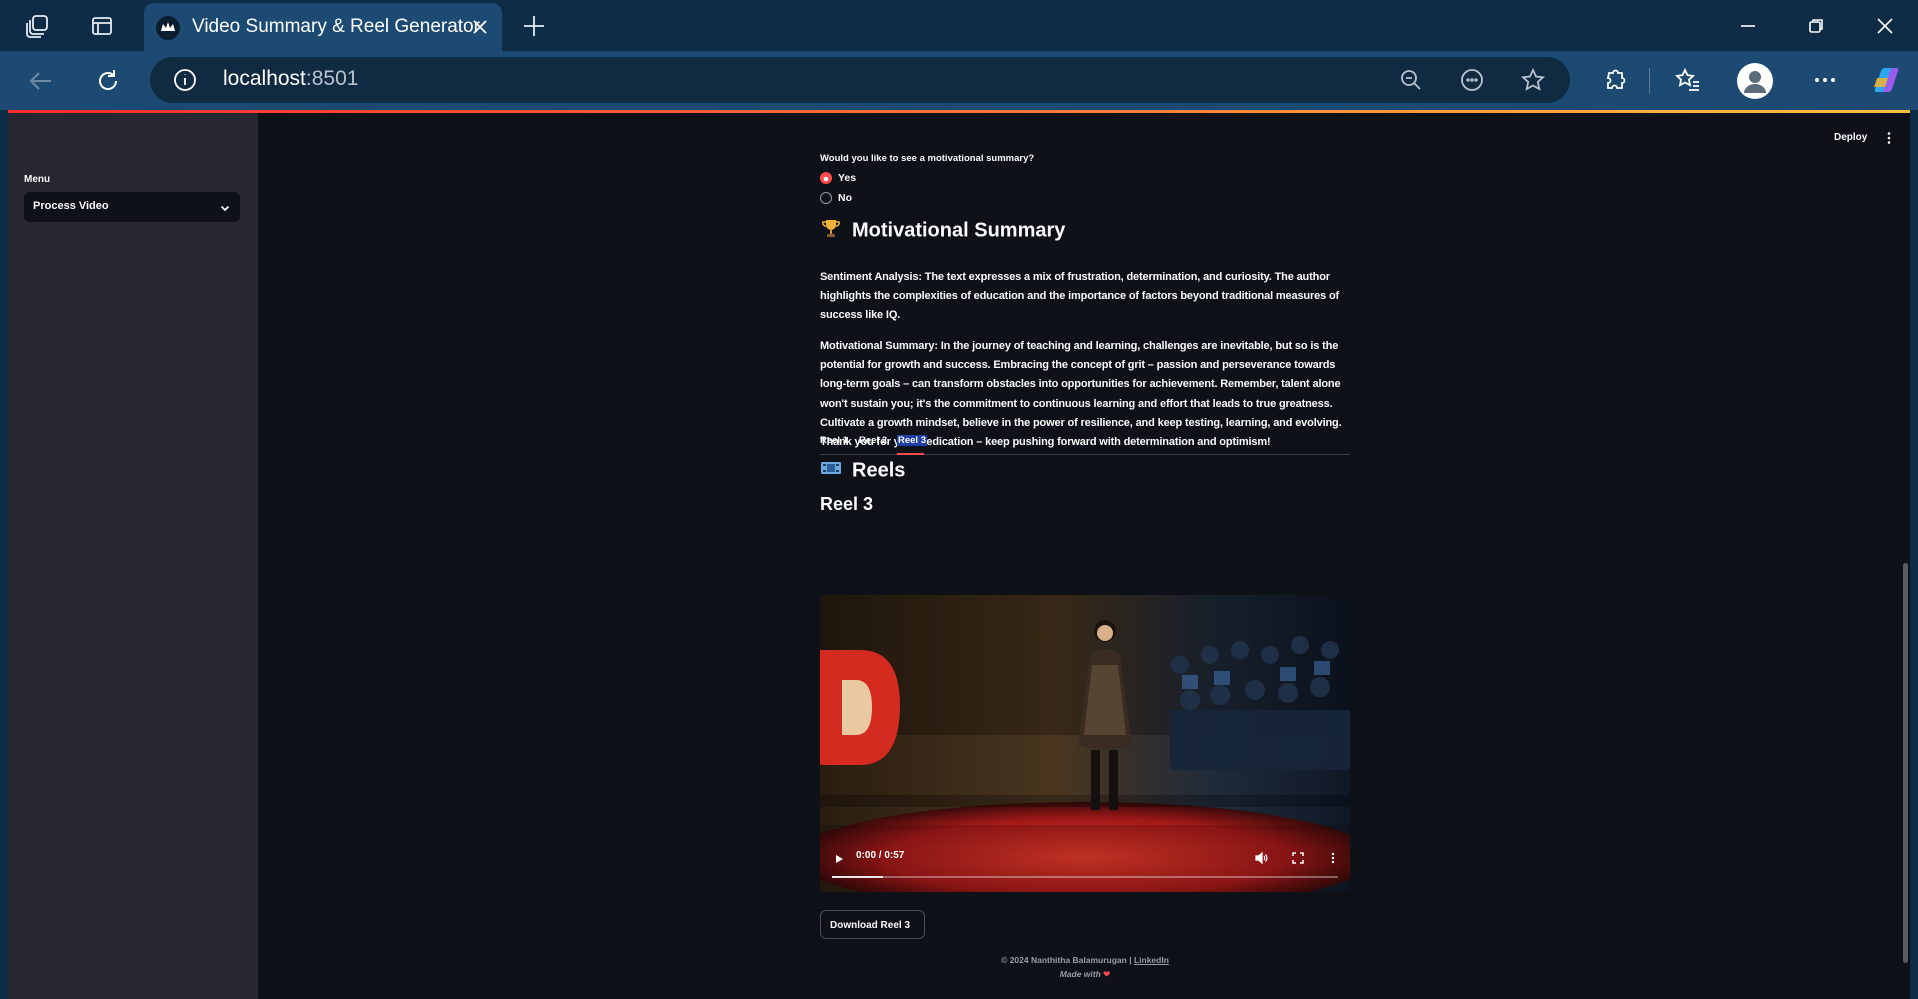  I want to click on heart-icon: ❤, so click(1107, 974).